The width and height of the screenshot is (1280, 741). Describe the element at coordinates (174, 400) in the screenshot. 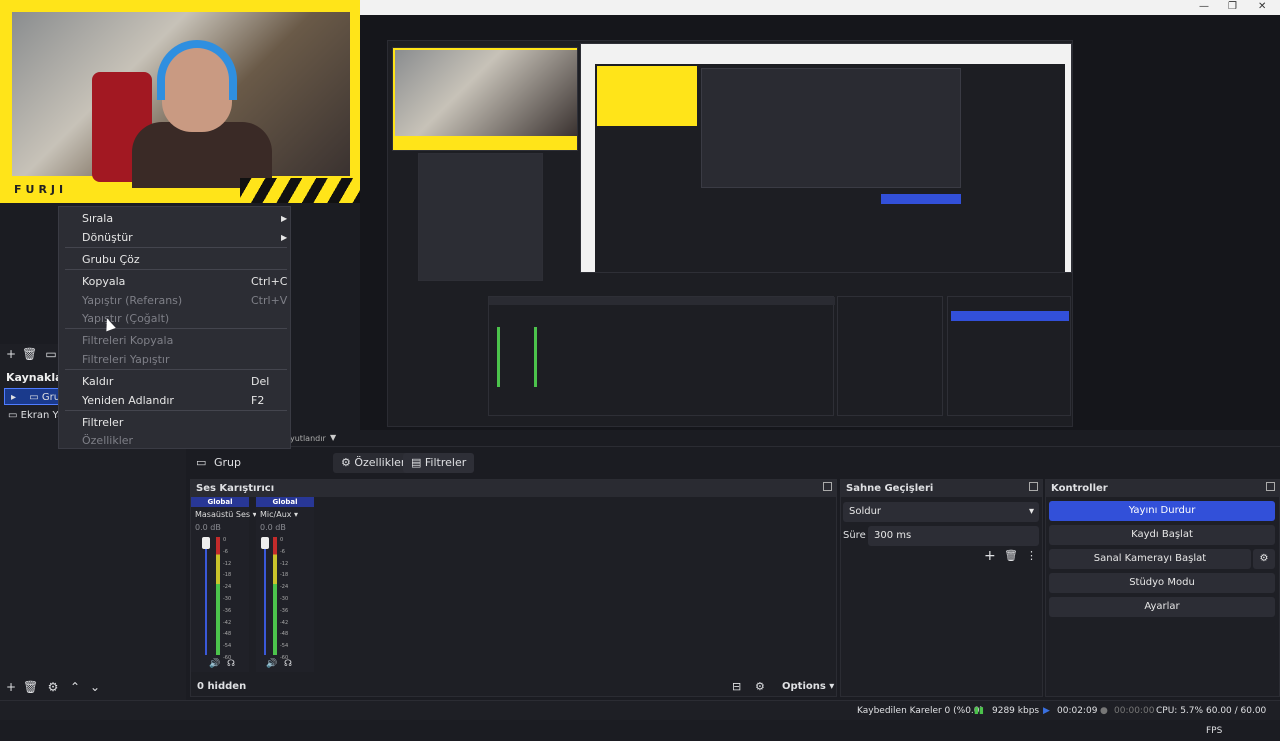

I see `menu-item: Yeniden Adlandır F2` at that location.